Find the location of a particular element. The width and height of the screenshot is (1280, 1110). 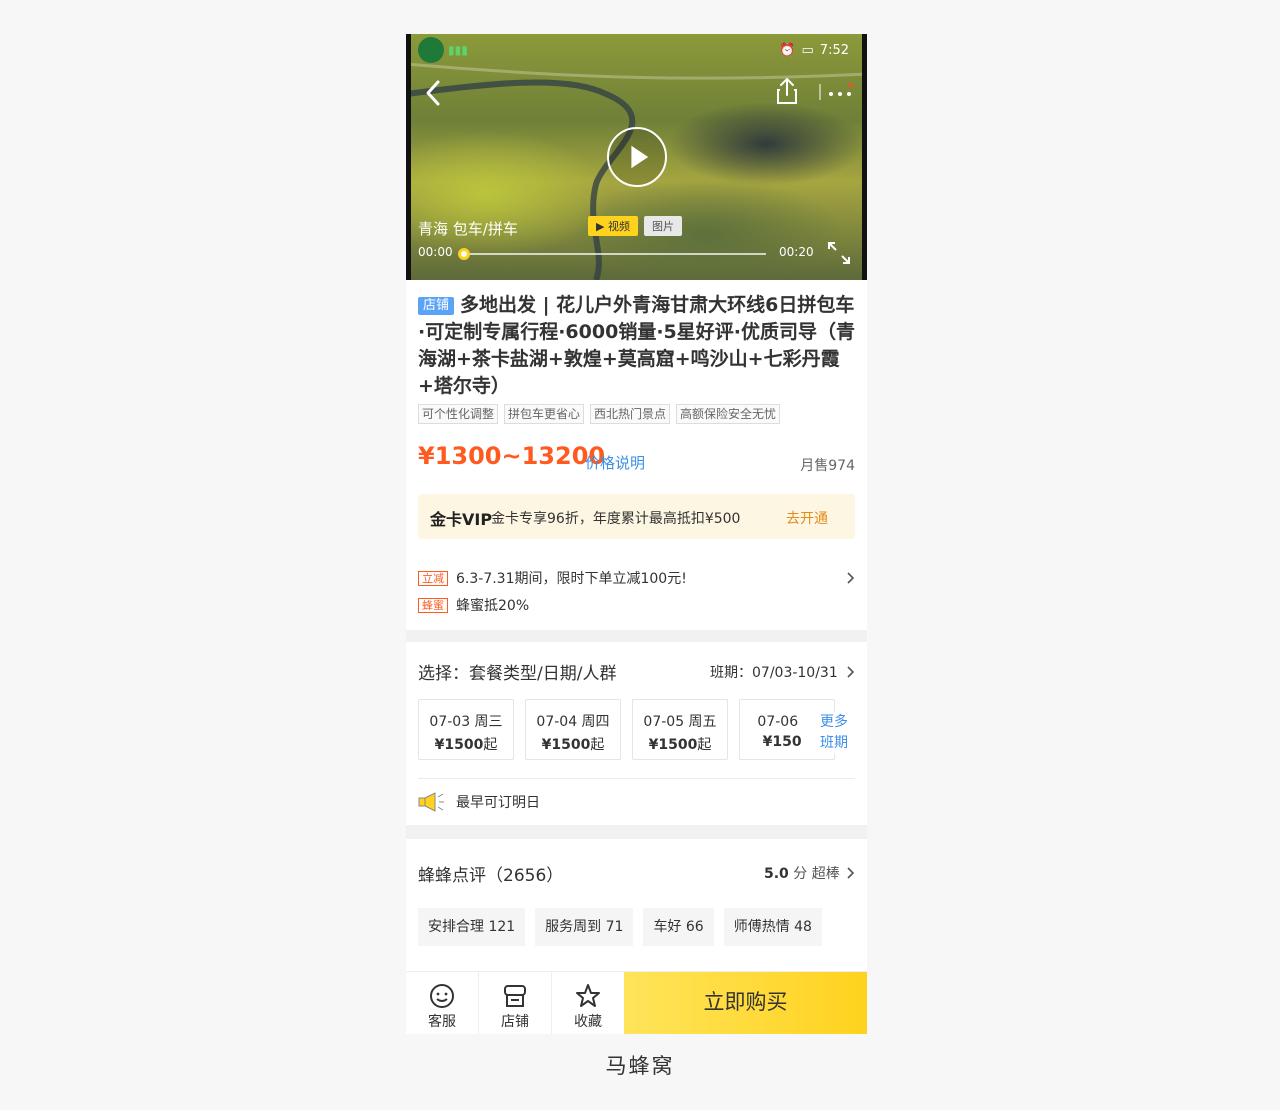

more-dates-line1: 更多 is located at coordinates (834, 722).